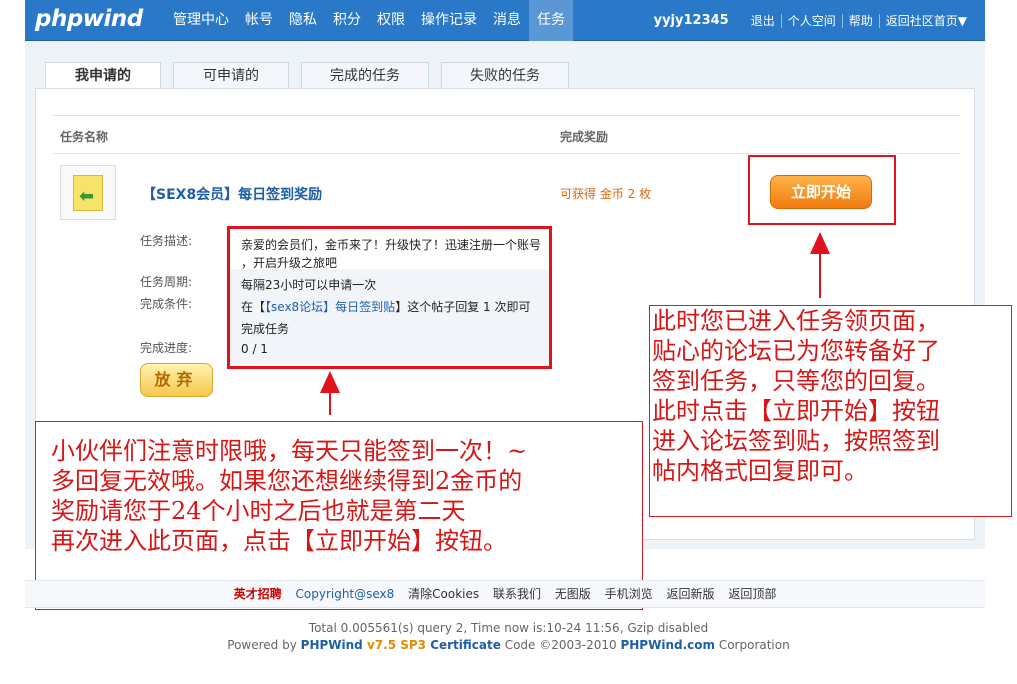 This screenshot has width=1017, height=684. I want to click on task-title: 【SEX8会员】每日签到奖励, so click(232, 194).